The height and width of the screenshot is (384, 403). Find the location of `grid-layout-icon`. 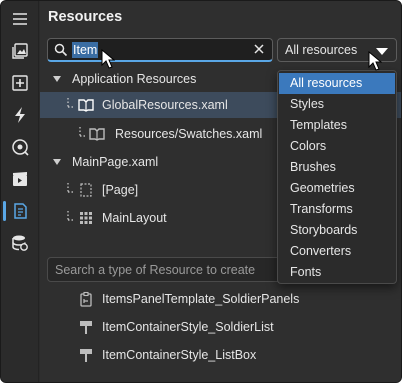

grid-layout-icon is located at coordinates (86, 218).